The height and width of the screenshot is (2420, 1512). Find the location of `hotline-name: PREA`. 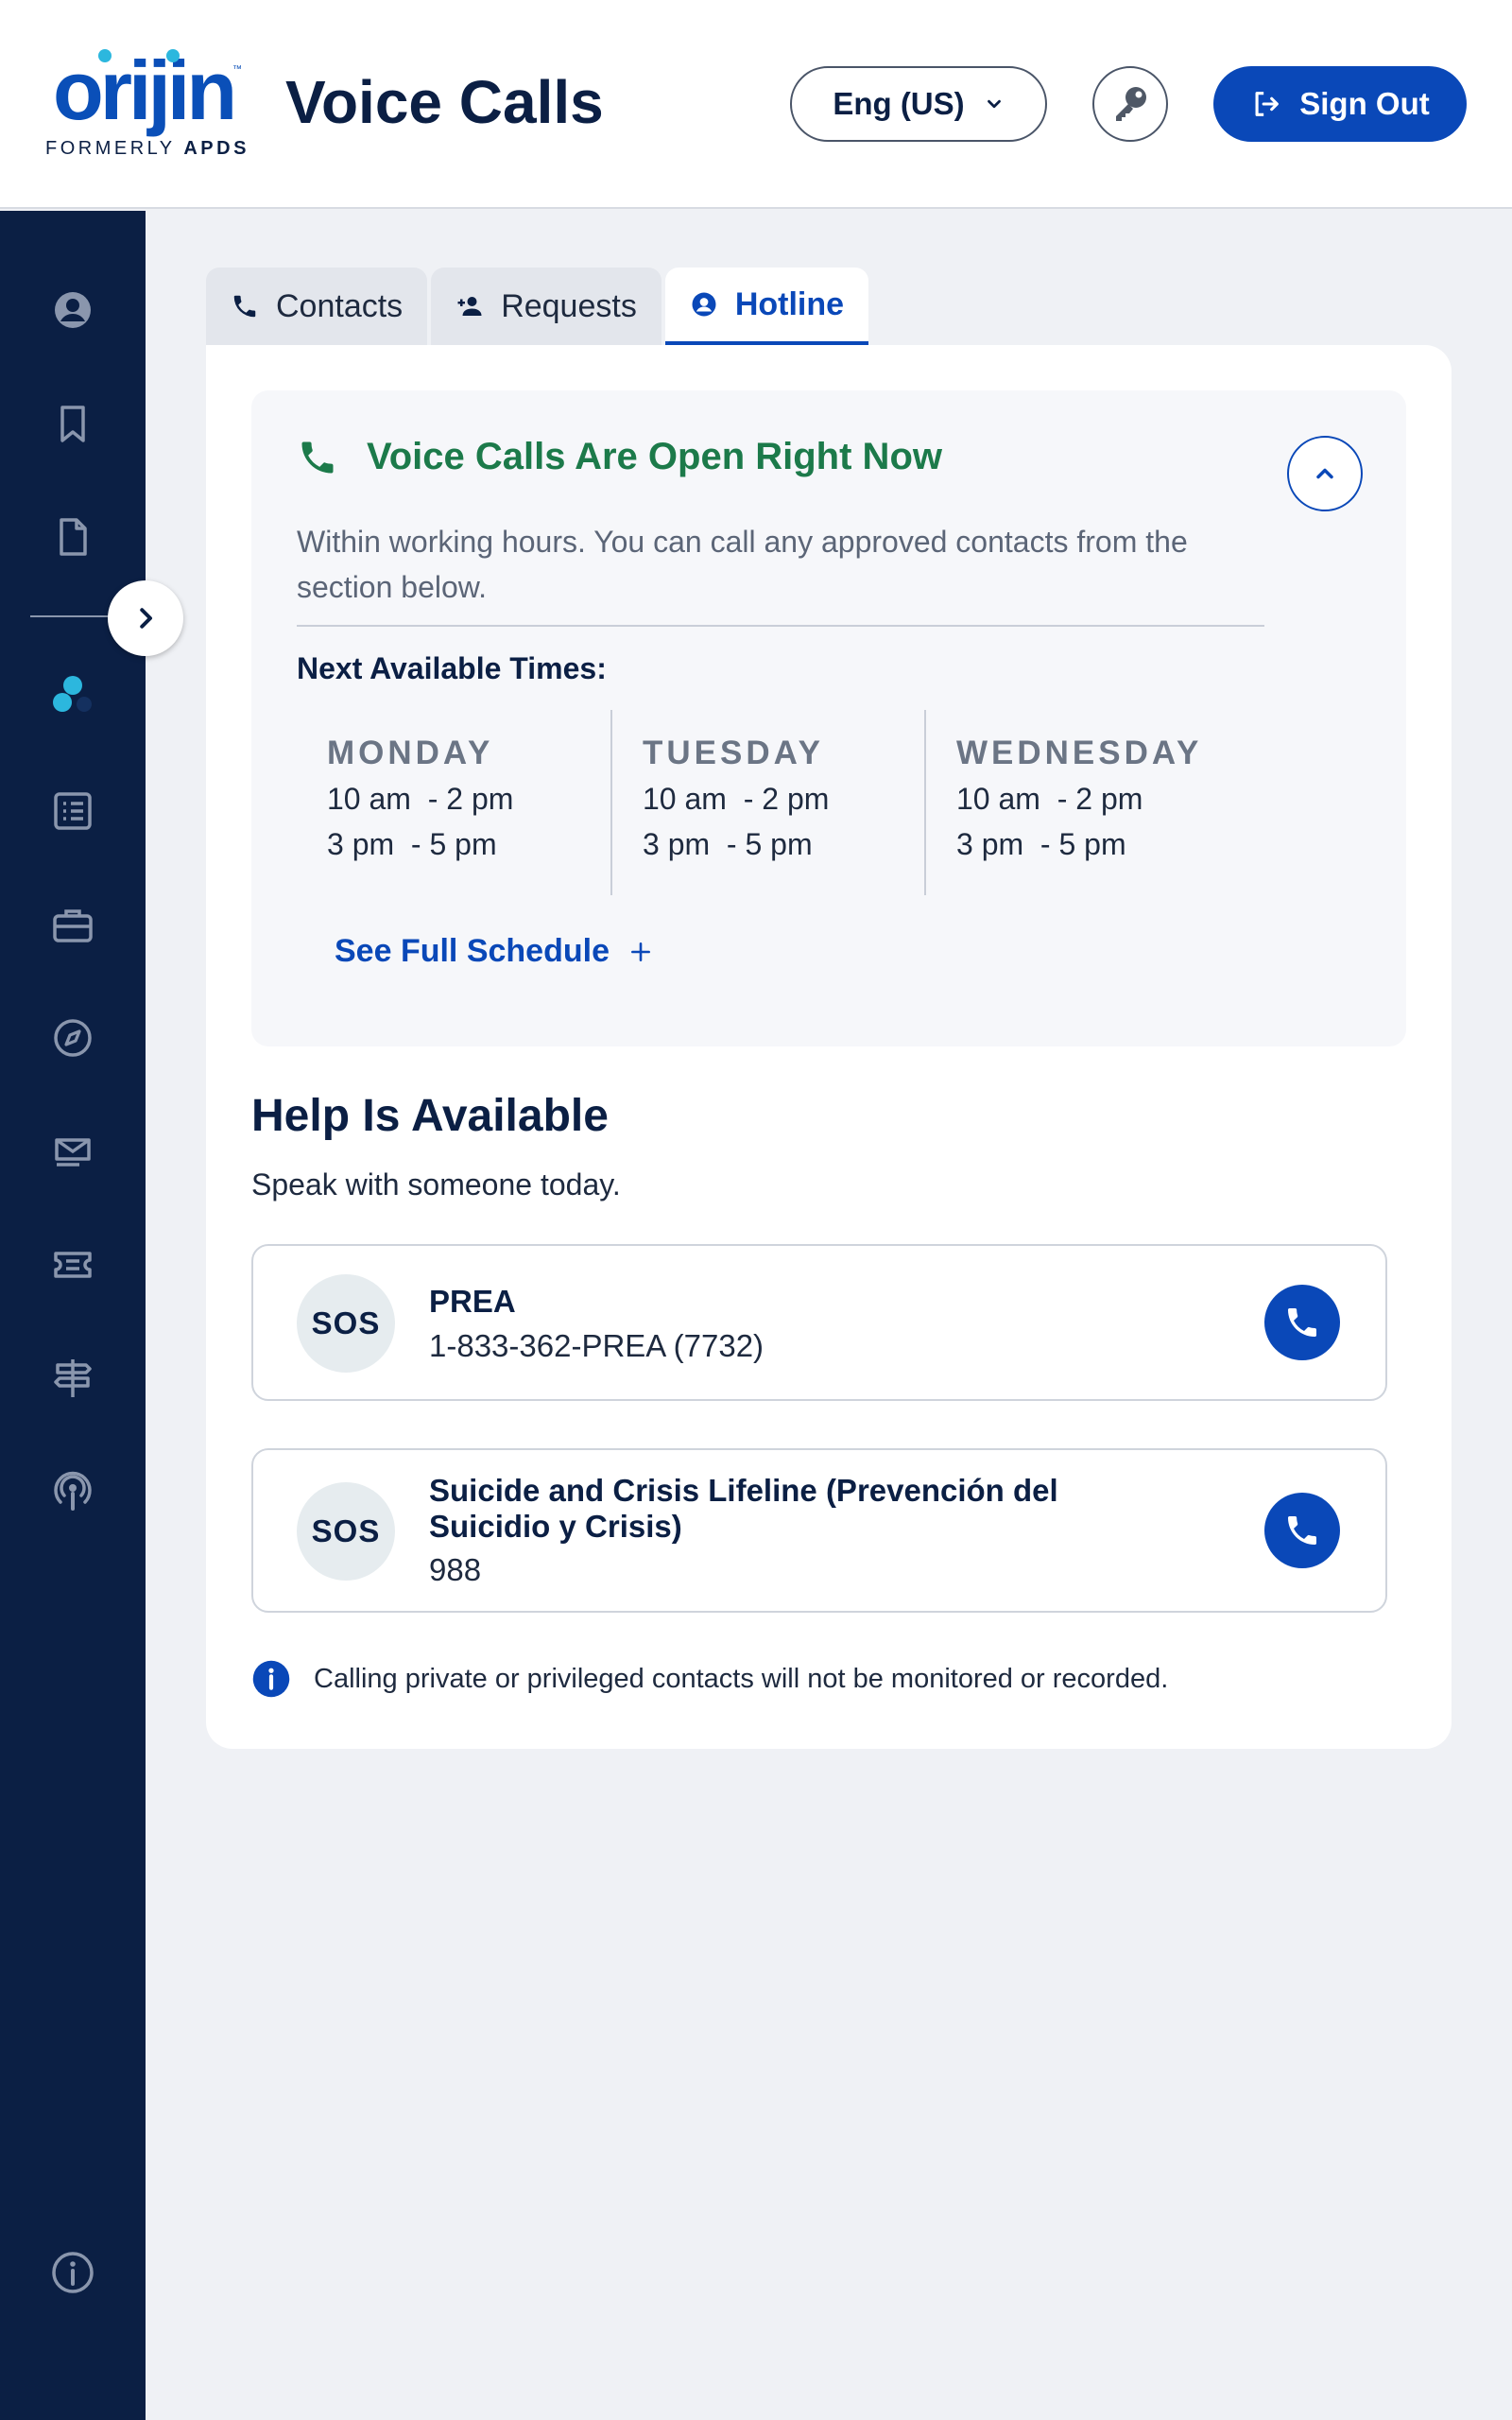

hotline-name: PREA is located at coordinates (472, 1302).